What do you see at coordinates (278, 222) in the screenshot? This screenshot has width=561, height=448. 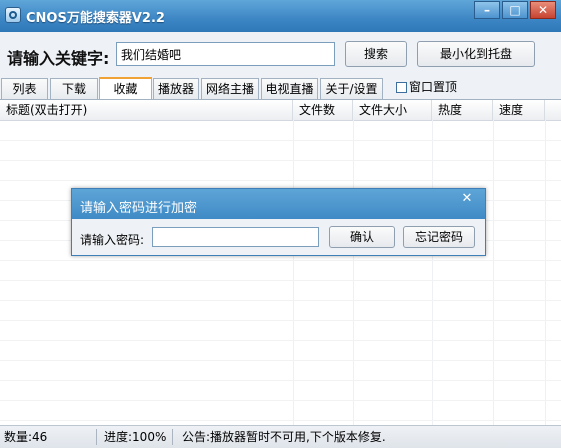 I see `password-dialog: 请输入密码进行加密 ✕ 请输入密码: 确认 忘记密码` at bounding box center [278, 222].